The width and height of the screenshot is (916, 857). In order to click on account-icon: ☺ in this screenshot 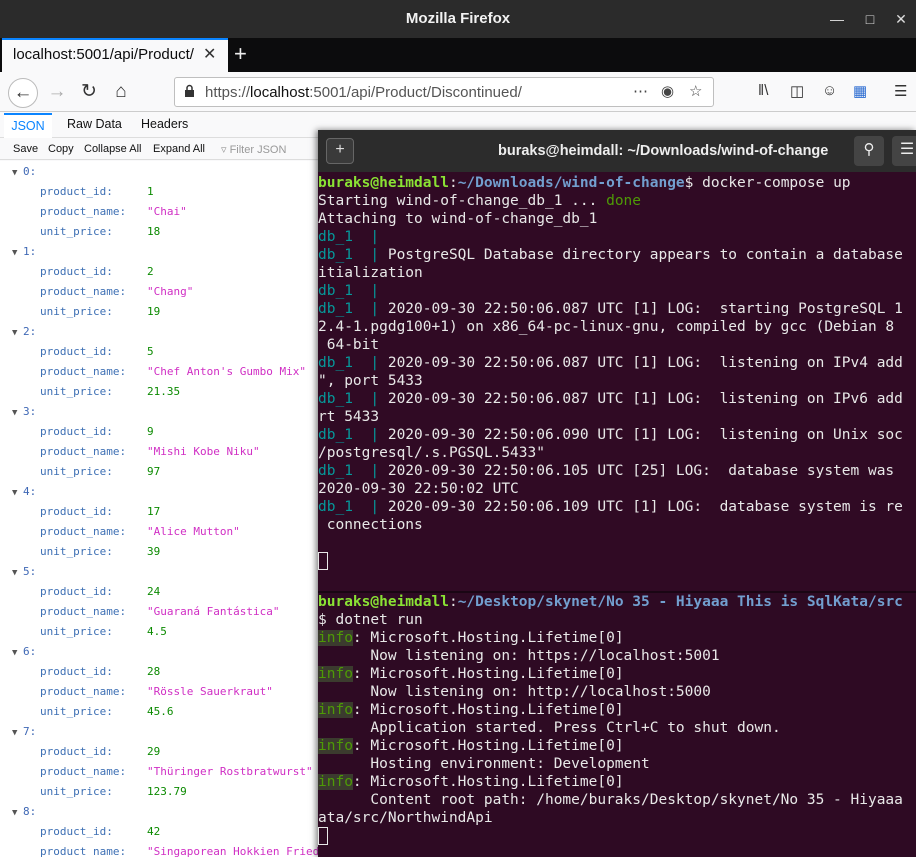, I will do `click(829, 90)`.